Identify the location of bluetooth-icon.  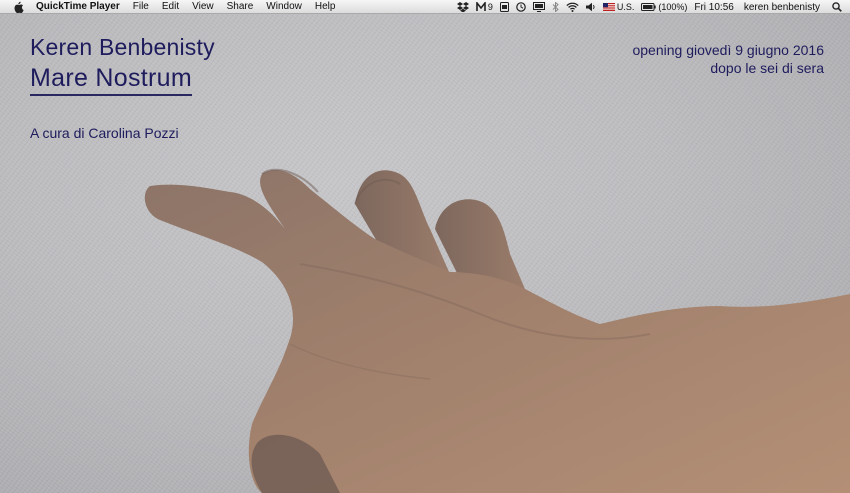
(555, 7).